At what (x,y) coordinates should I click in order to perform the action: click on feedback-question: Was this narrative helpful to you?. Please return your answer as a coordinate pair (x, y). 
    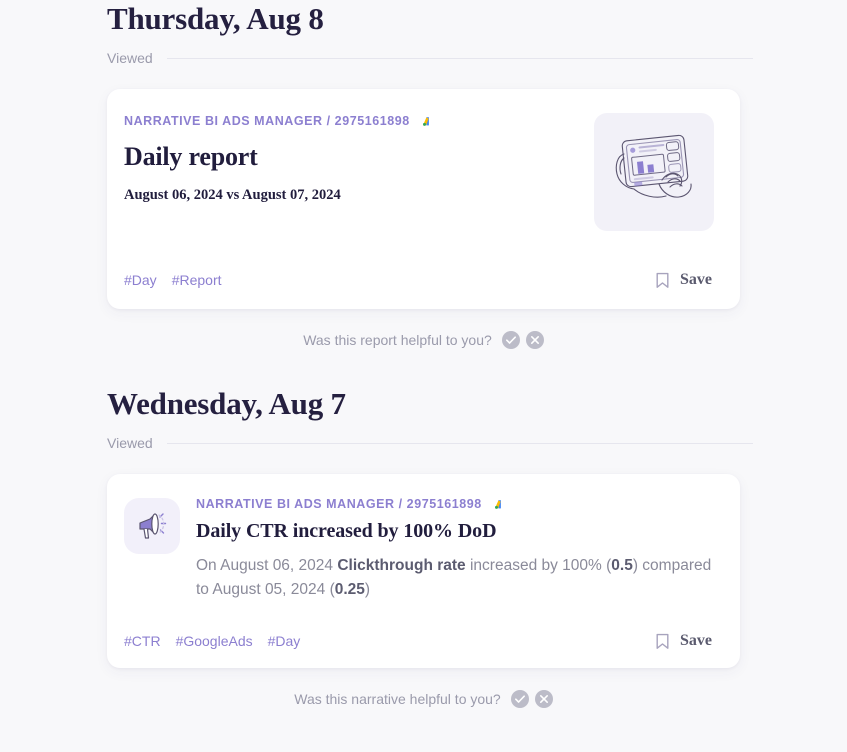
    Looking at the image, I should click on (397, 699).